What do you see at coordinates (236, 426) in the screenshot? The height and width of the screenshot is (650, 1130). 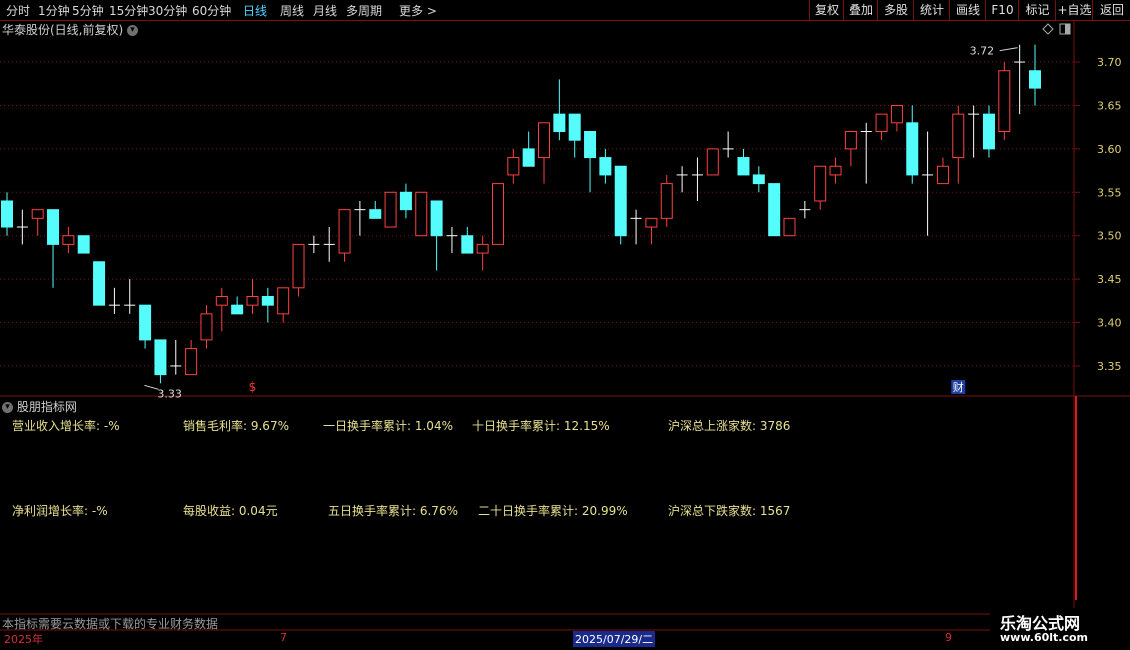 I see `indicator-item: 销售毛利率: 9.67%` at bounding box center [236, 426].